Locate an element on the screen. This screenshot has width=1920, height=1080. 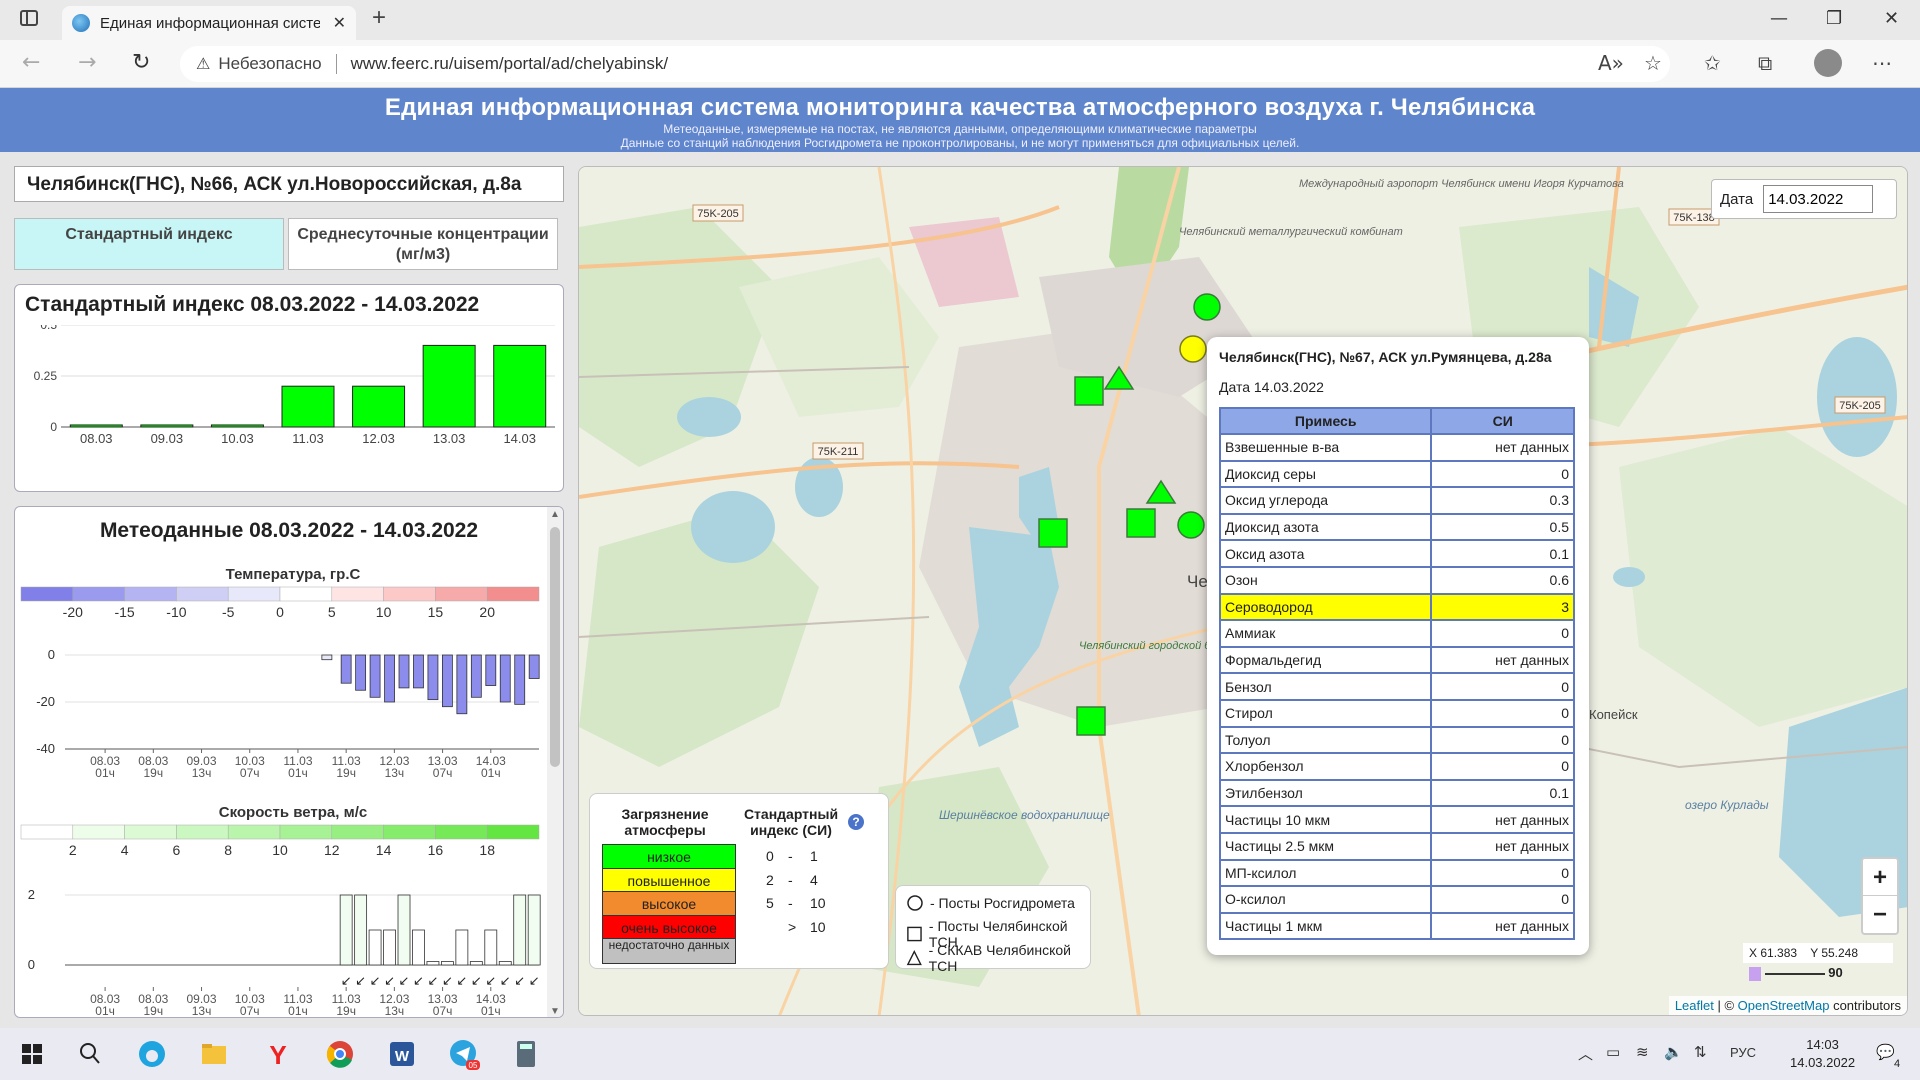
new-tab-button: + is located at coordinates (379, 18).